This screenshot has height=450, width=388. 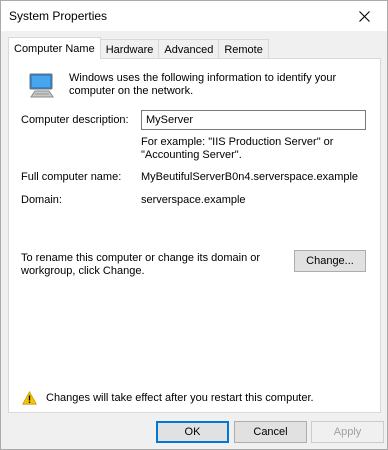 I want to click on tab-hardware: Hardware, so click(x=129, y=49).